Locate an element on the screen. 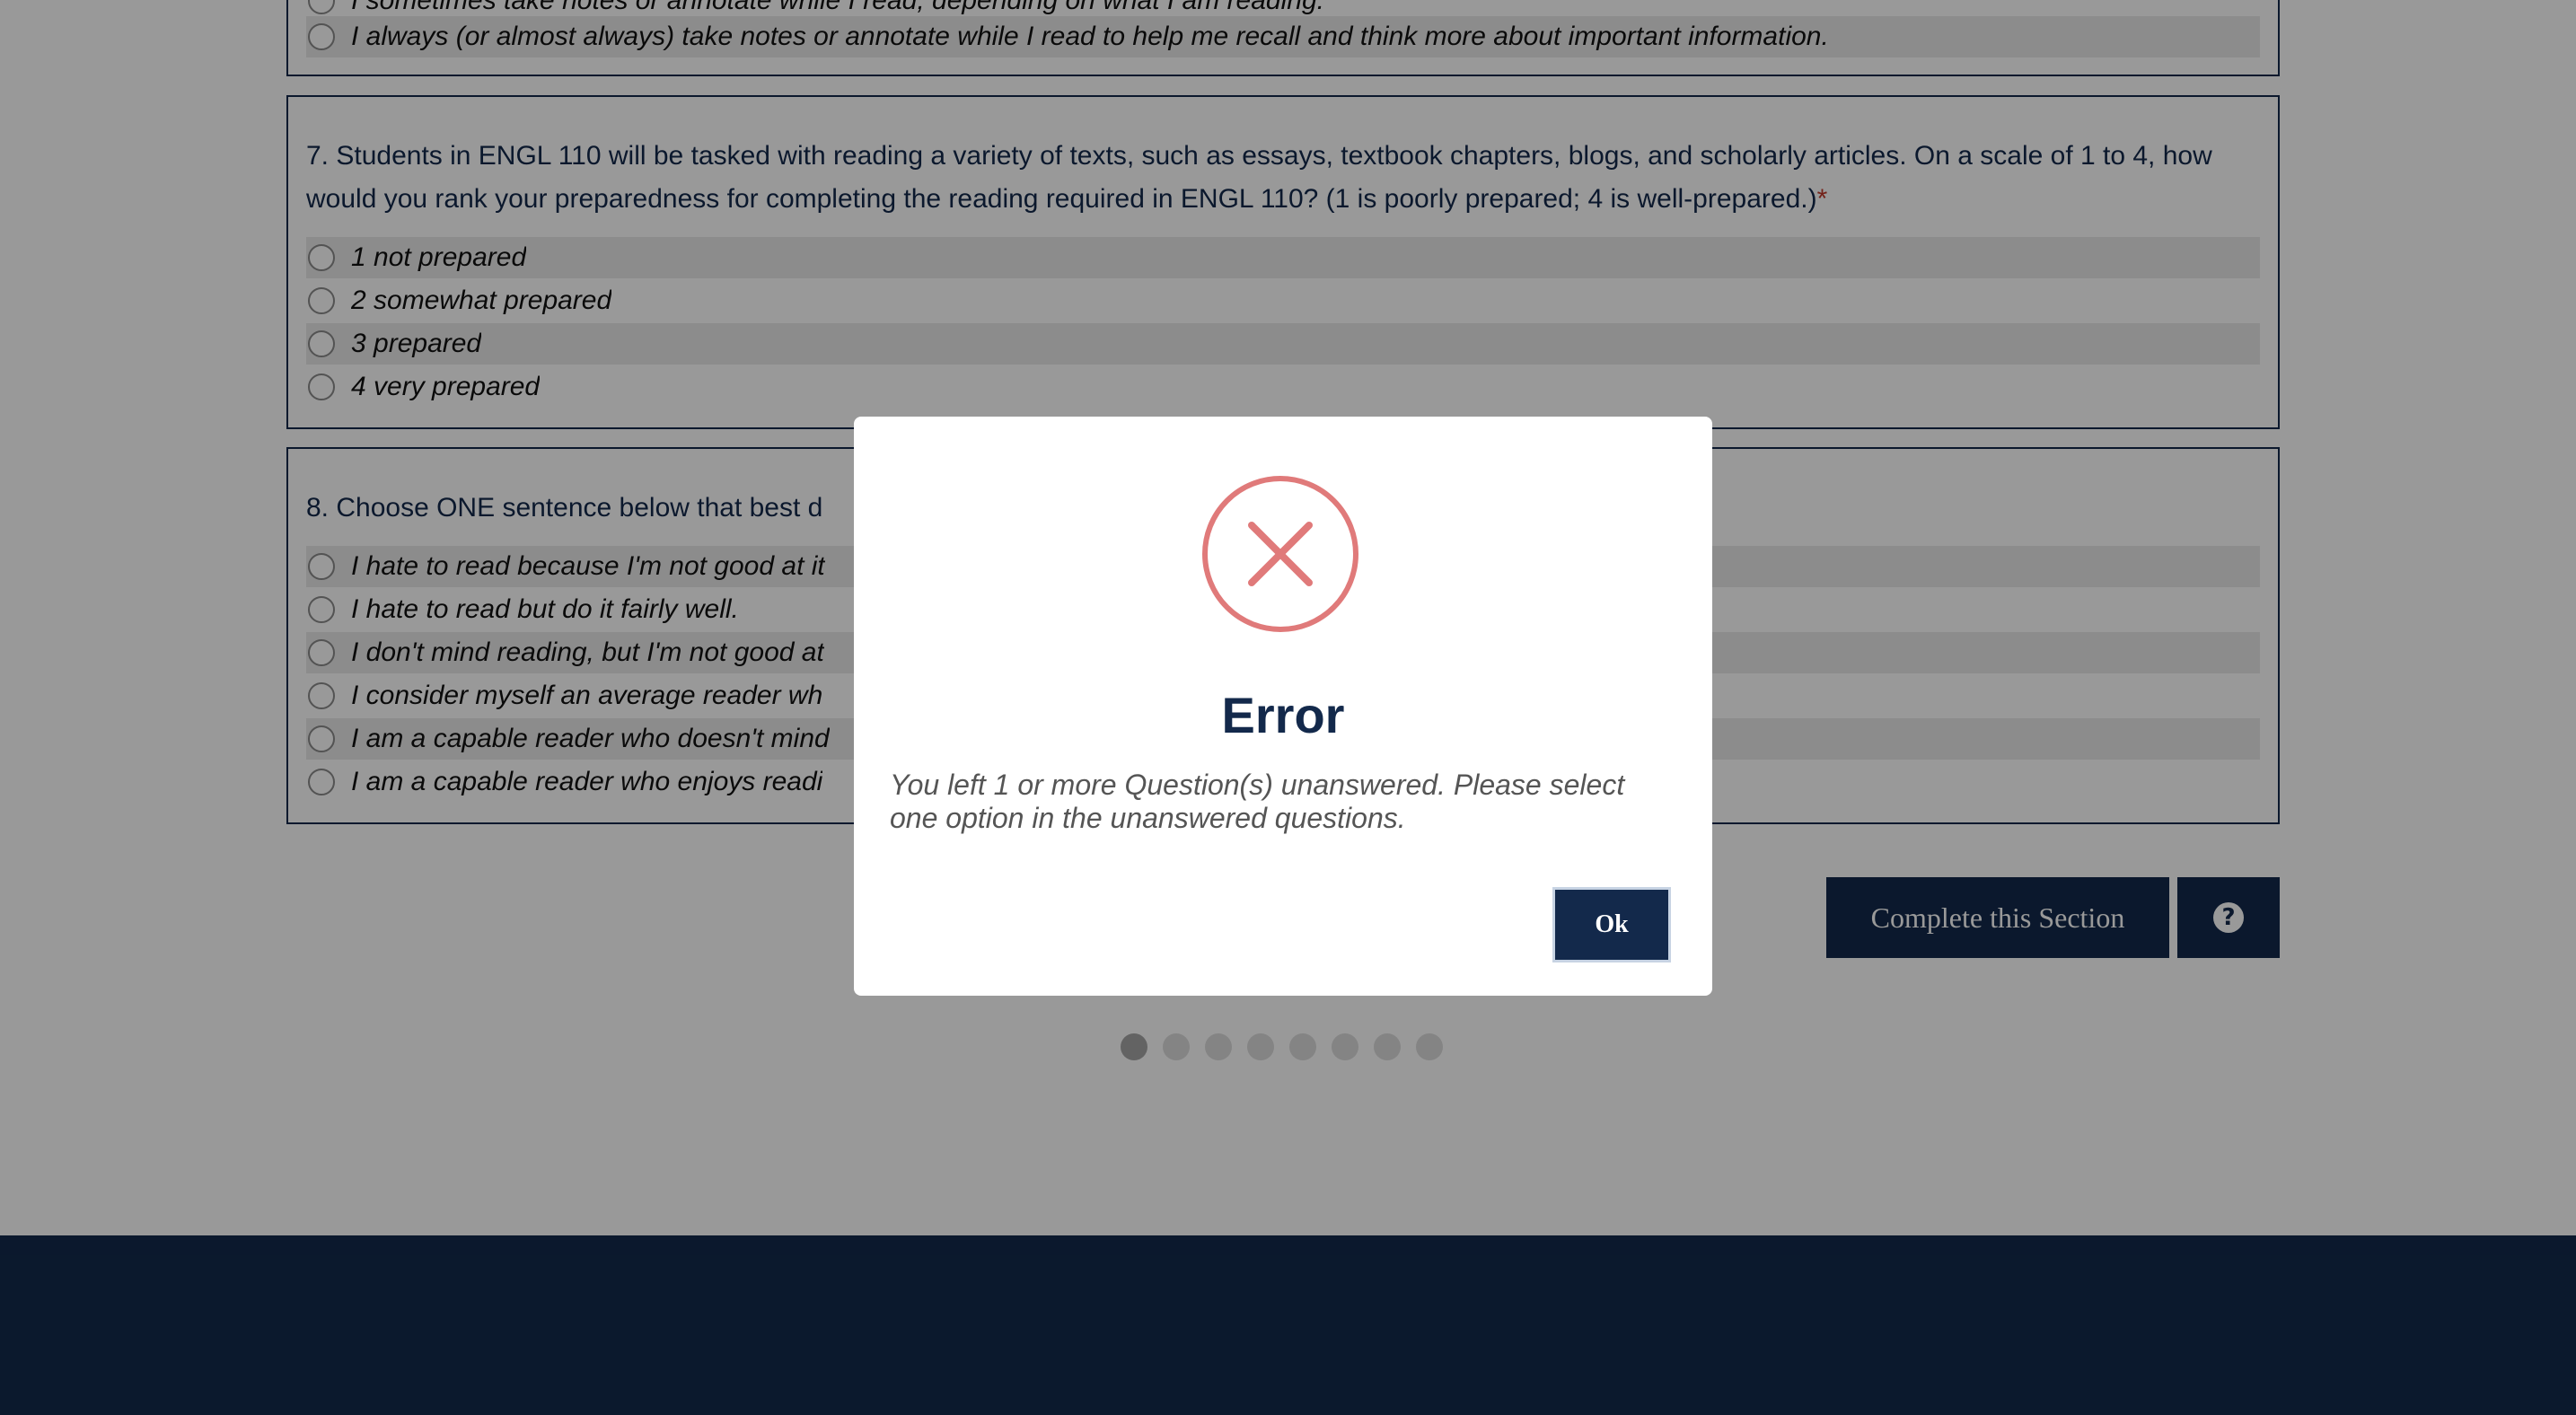  error-x-circle-icon is located at coordinates (1280, 554).